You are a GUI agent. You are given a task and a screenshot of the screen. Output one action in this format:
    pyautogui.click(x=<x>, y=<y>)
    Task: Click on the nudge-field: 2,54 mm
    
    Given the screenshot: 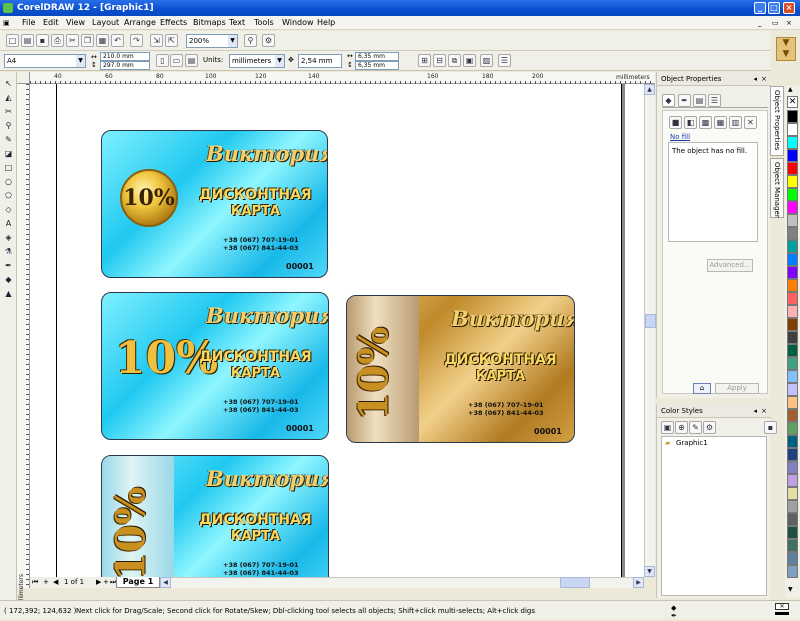 What is the action you would take?
    pyautogui.click(x=320, y=61)
    